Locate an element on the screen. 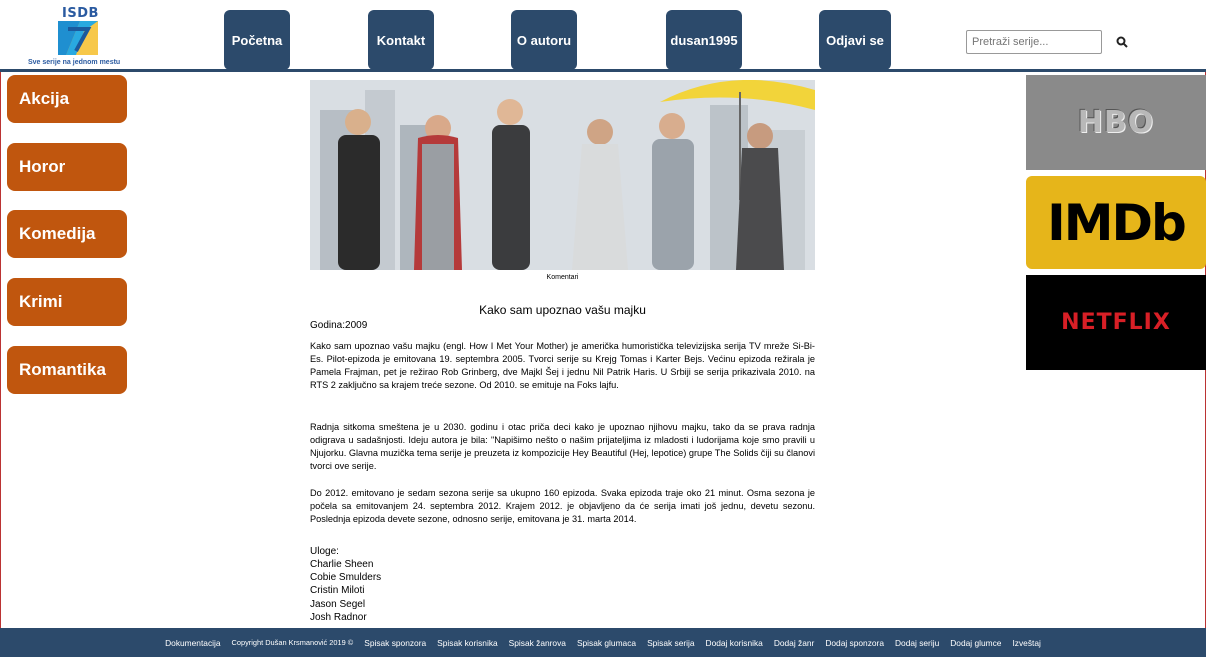 This screenshot has width=1206, height=657. logo-text: ISDB is located at coordinates (80, 13).